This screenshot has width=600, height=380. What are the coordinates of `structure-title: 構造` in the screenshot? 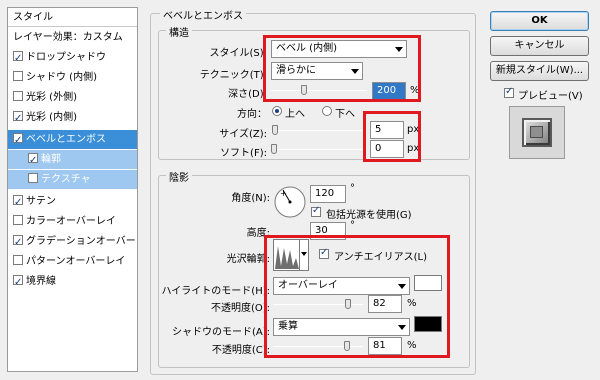 It's located at (179, 31).